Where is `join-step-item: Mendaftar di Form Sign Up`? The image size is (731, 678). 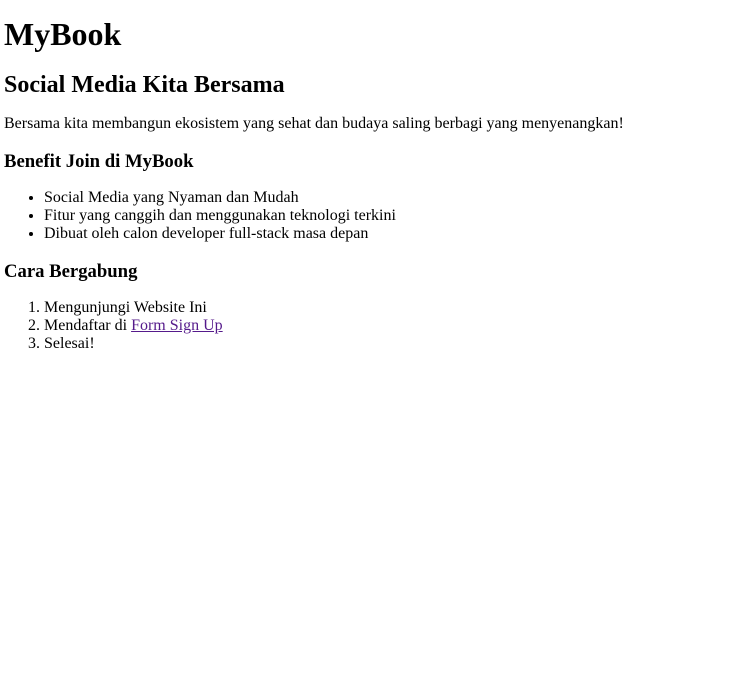
join-step-item: Mendaftar di Form Sign Up is located at coordinates (385, 326).